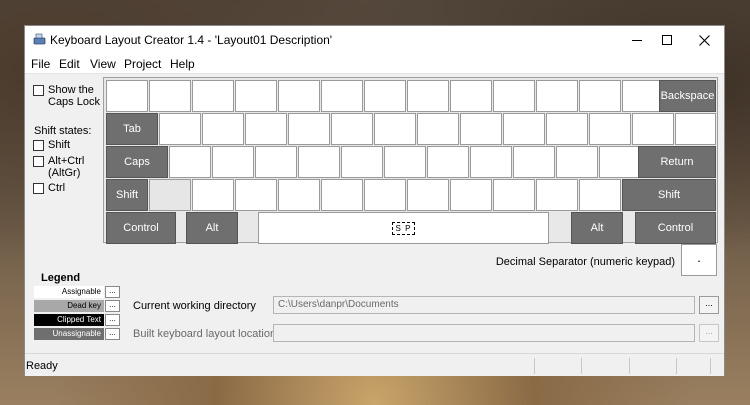 The width and height of the screenshot is (750, 405). I want to click on key-space: S P, so click(403, 228).